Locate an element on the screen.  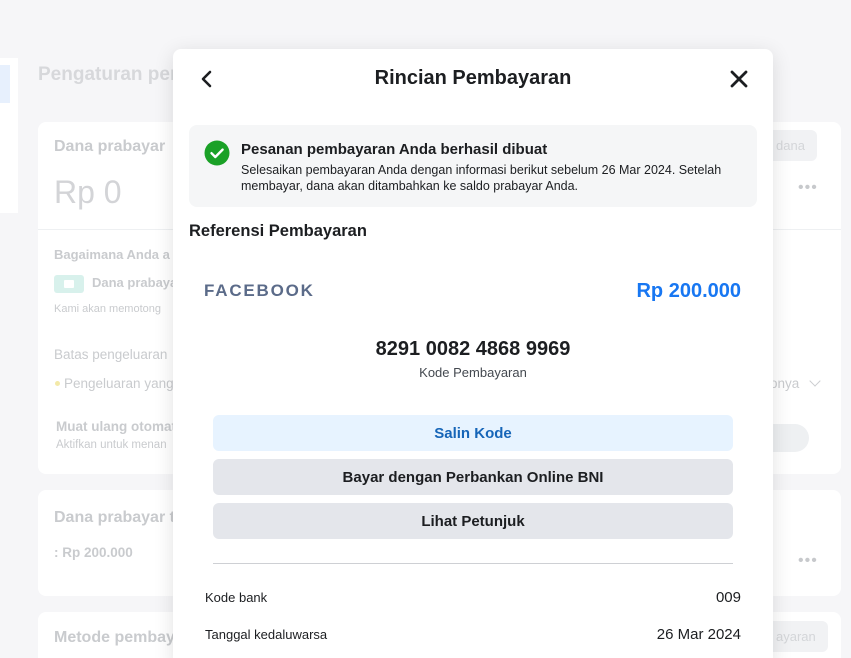
prepaid-balance: Rp 0 is located at coordinates (88, 192).